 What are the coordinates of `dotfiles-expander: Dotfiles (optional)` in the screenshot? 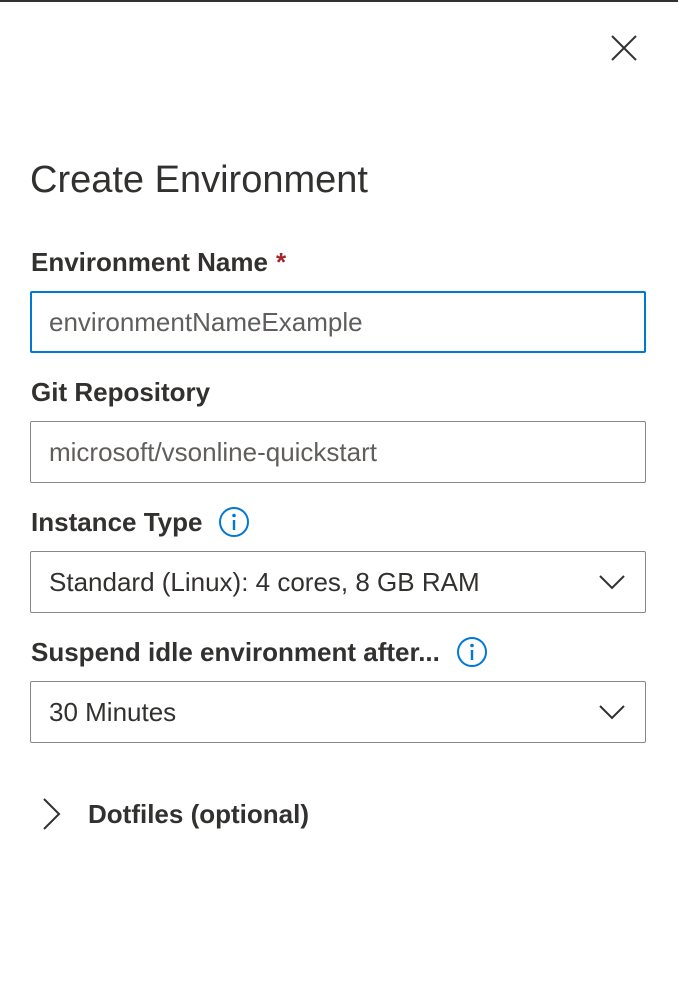 It's located at (173, 814).